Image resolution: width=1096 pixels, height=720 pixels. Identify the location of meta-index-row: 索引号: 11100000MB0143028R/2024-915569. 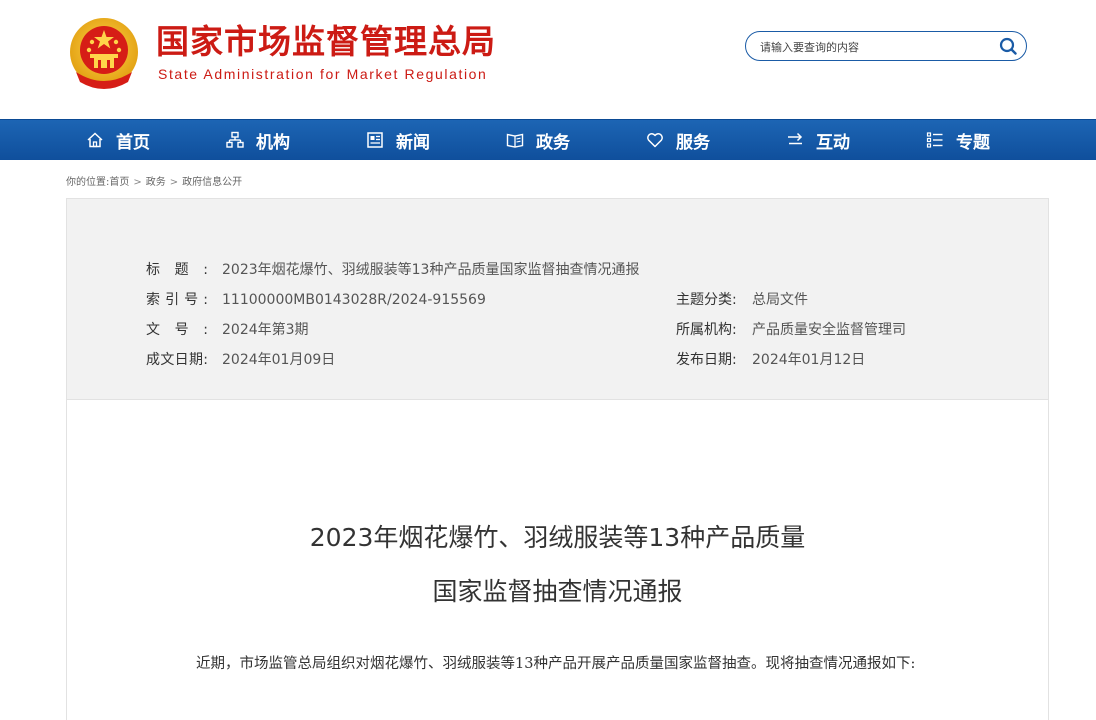
(316, 300).